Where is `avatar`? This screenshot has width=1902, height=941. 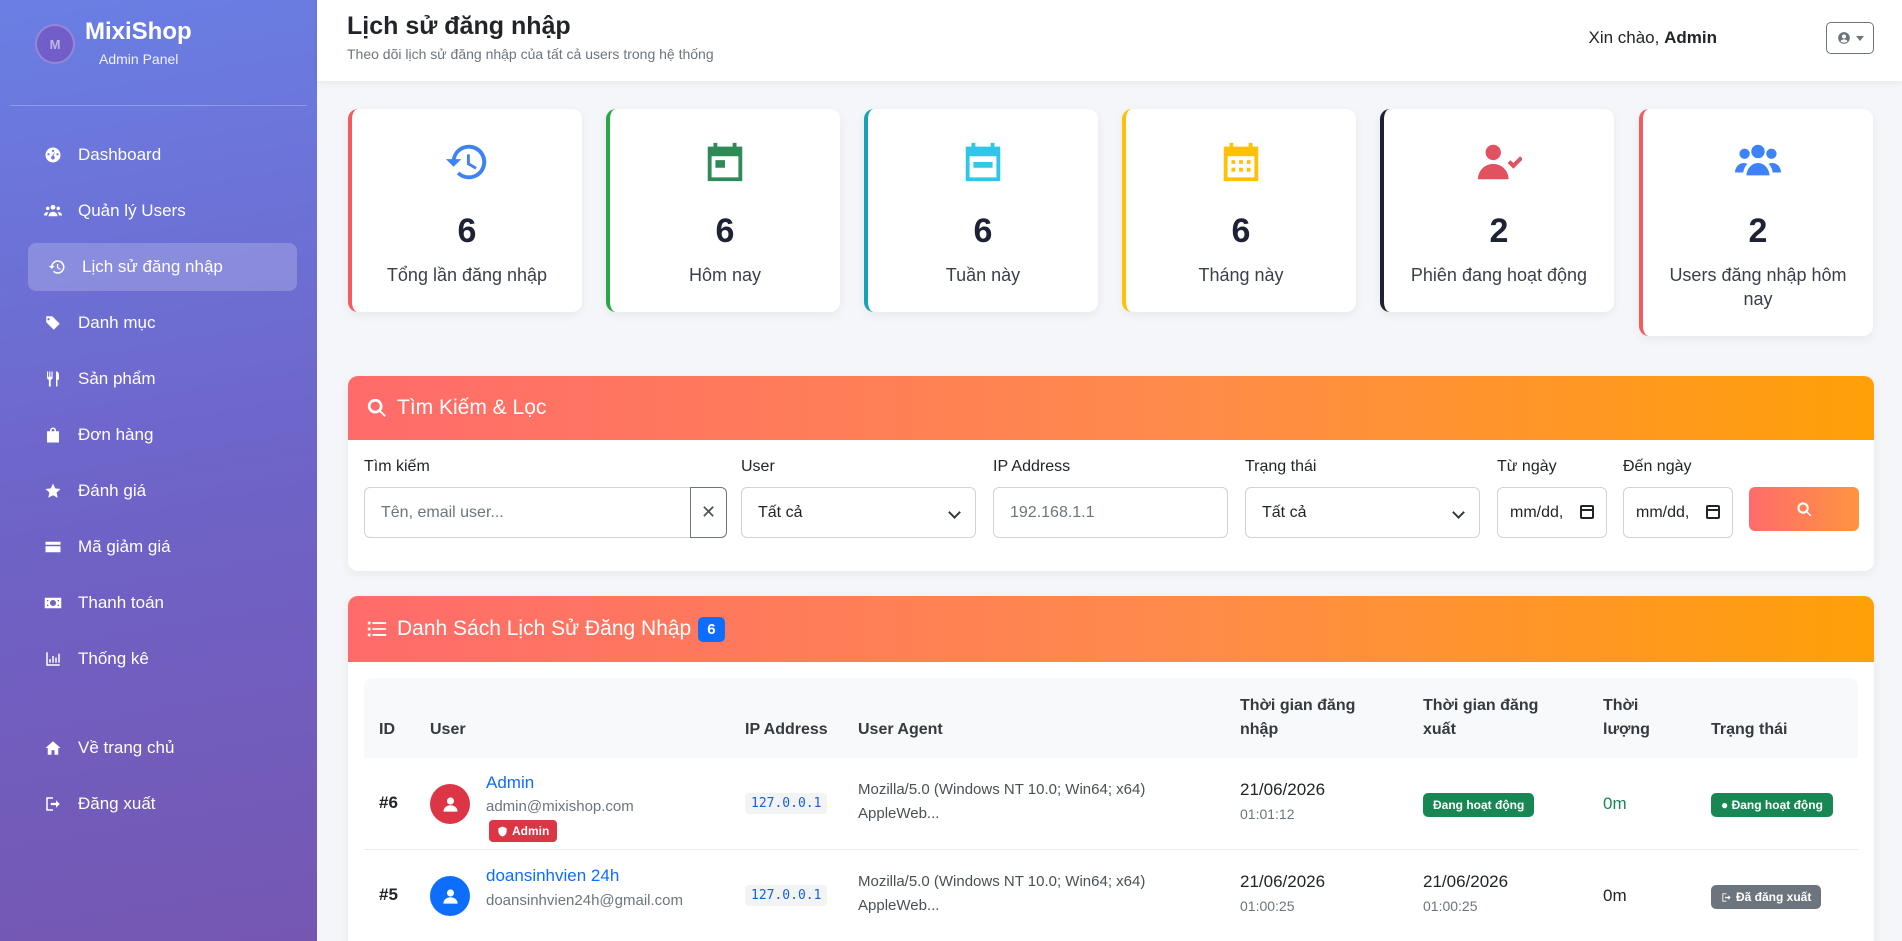
avatar is located at coordinates (450, 896).